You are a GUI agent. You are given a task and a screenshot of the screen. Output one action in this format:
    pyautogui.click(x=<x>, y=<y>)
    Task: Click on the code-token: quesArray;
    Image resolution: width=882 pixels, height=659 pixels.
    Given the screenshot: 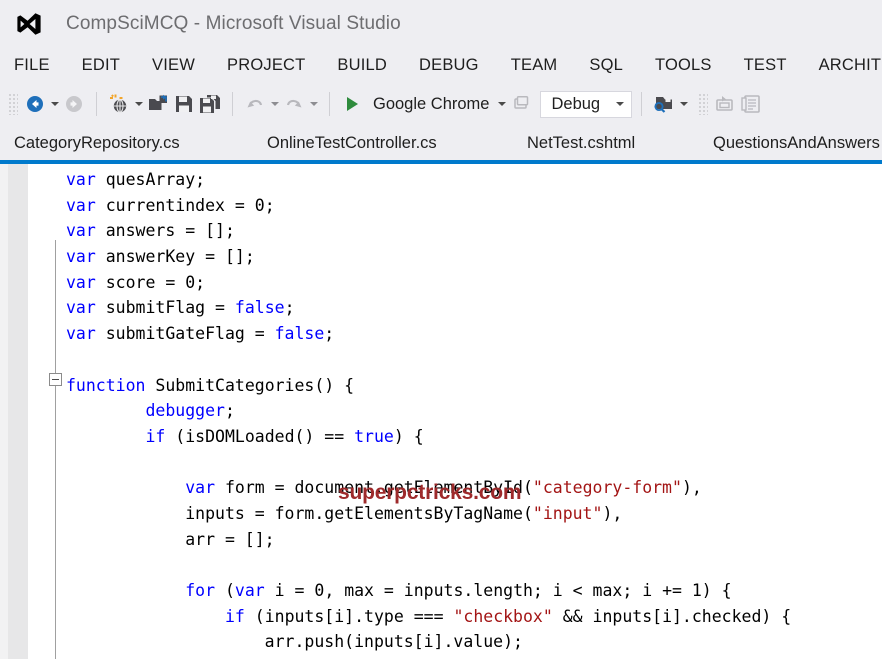 What is the action you would take?
    pyautogui.click(x=150, y=179)
    